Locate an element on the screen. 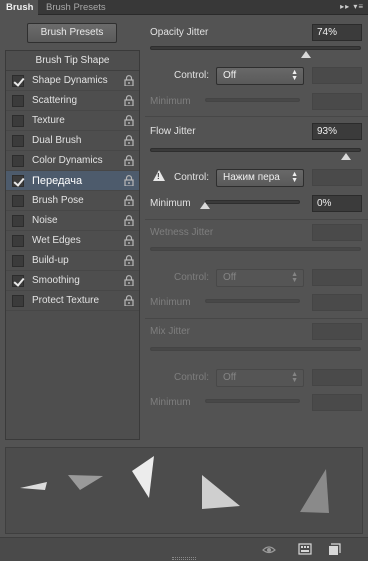 The width and height of the screenshot is (368, 561). option-label: Brush Pose is located at coordinates (58, 200).